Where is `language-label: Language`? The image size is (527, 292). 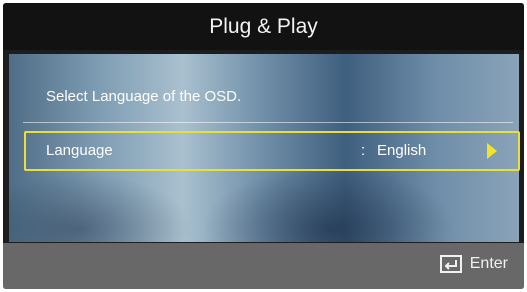
language-label: Language is located at coordinates (79, 150).